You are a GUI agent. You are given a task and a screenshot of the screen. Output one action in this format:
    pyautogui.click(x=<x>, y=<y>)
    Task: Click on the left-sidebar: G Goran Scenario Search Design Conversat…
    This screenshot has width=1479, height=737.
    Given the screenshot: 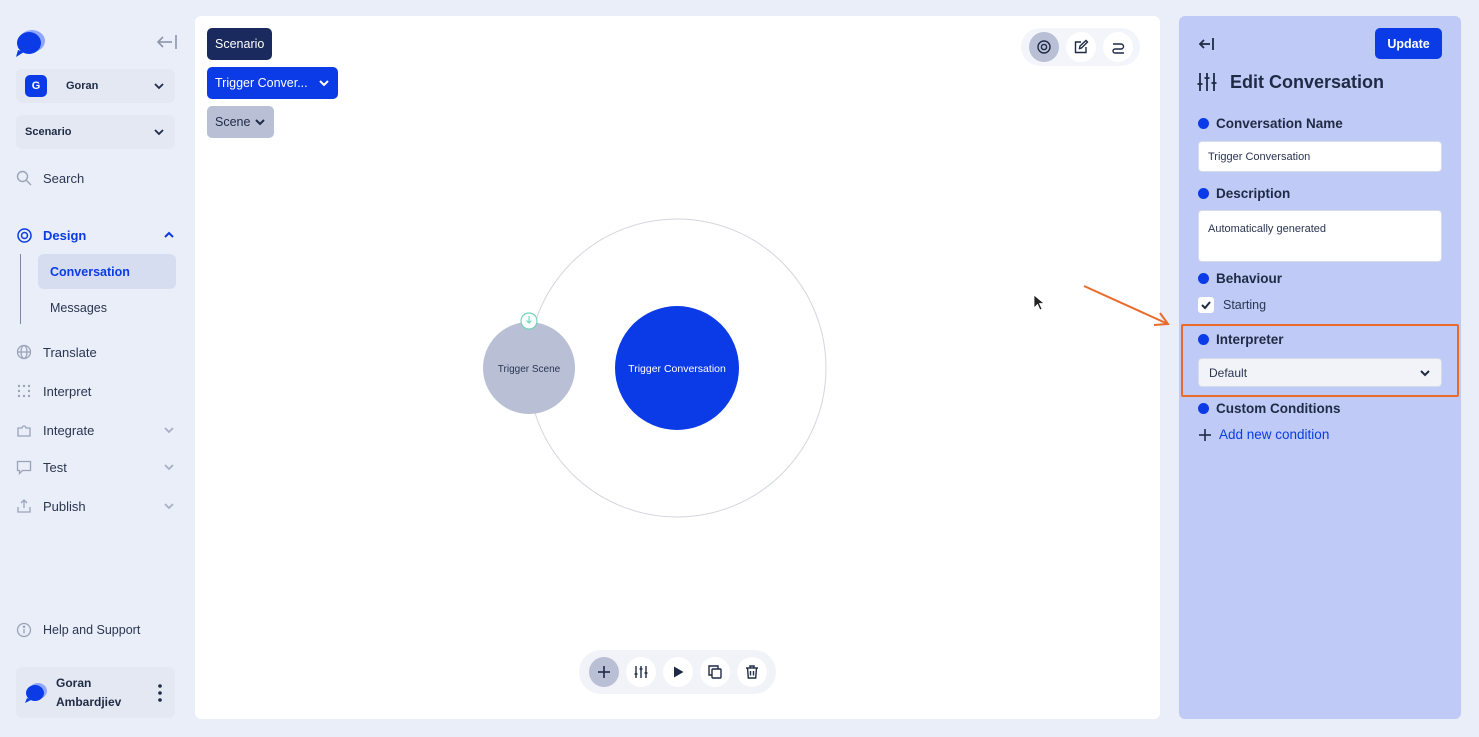 What is the action you would take?
    pyautogui.click(x=95, y=368)
    